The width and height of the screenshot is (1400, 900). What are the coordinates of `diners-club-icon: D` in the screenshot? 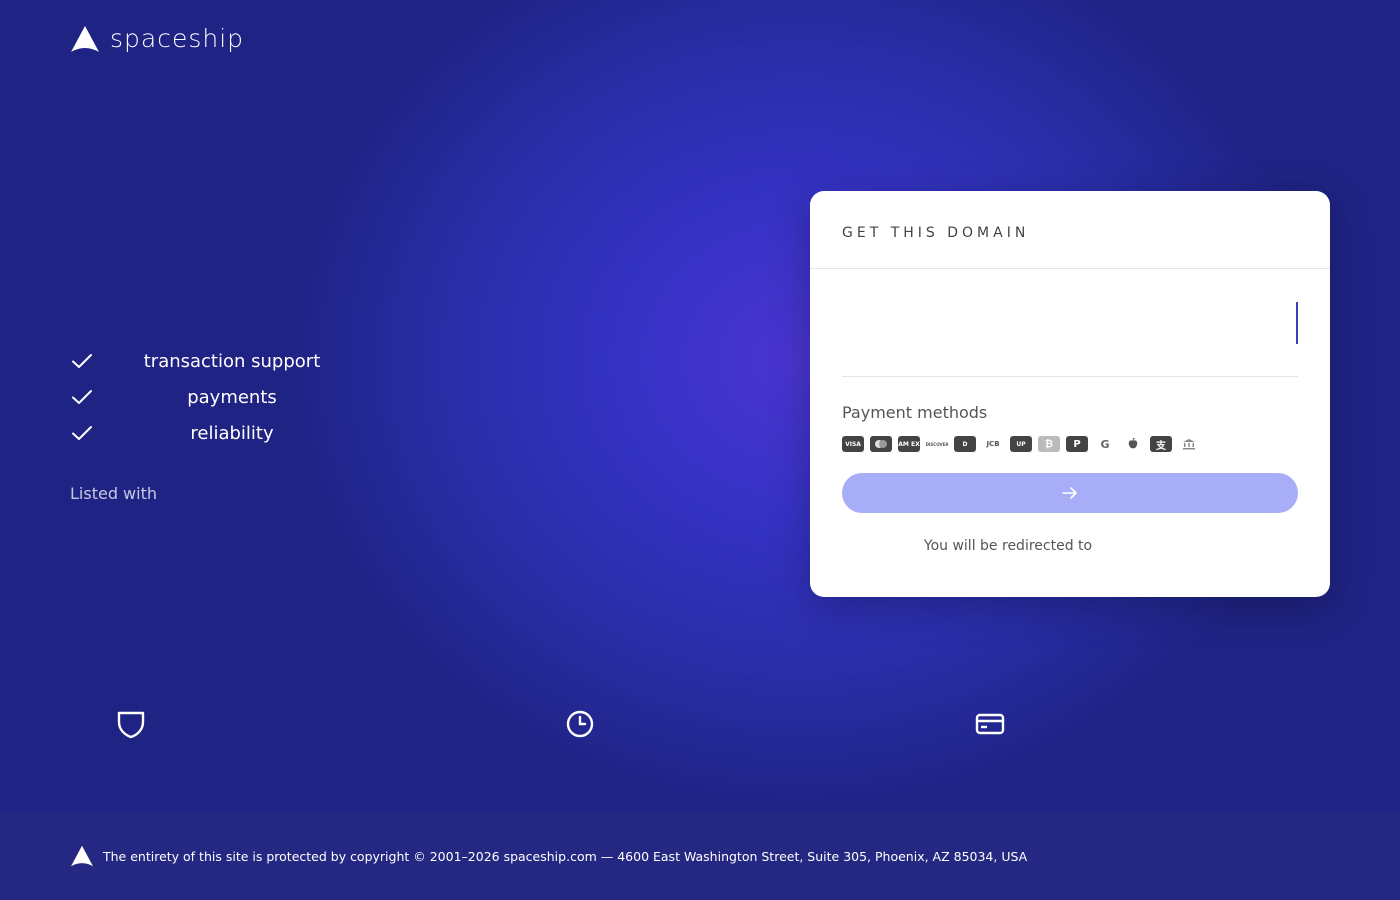 It's located at (965, 444).